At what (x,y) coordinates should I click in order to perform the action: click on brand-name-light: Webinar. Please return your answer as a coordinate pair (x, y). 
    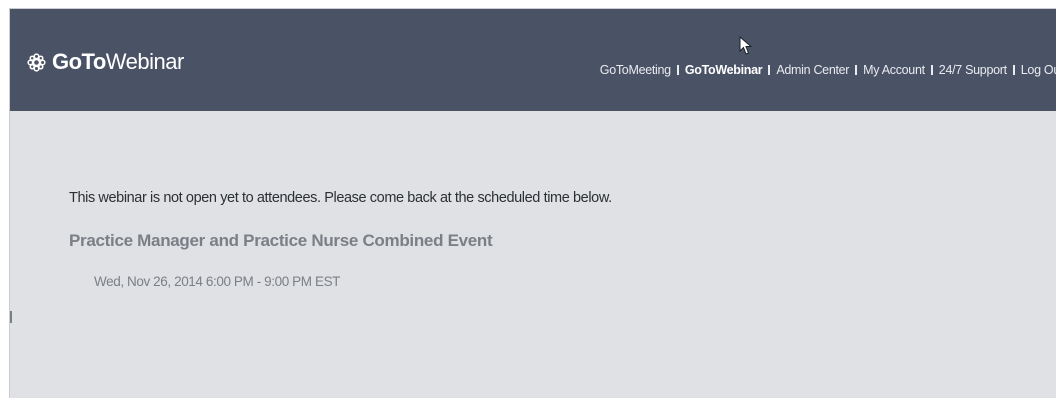
    Looking at the image, I should click on (145, 61).